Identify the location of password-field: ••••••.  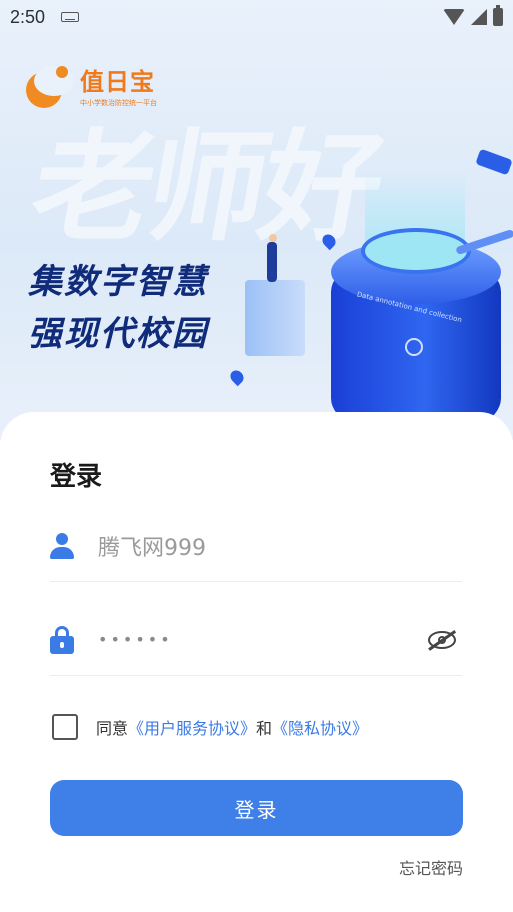
(256, 640).